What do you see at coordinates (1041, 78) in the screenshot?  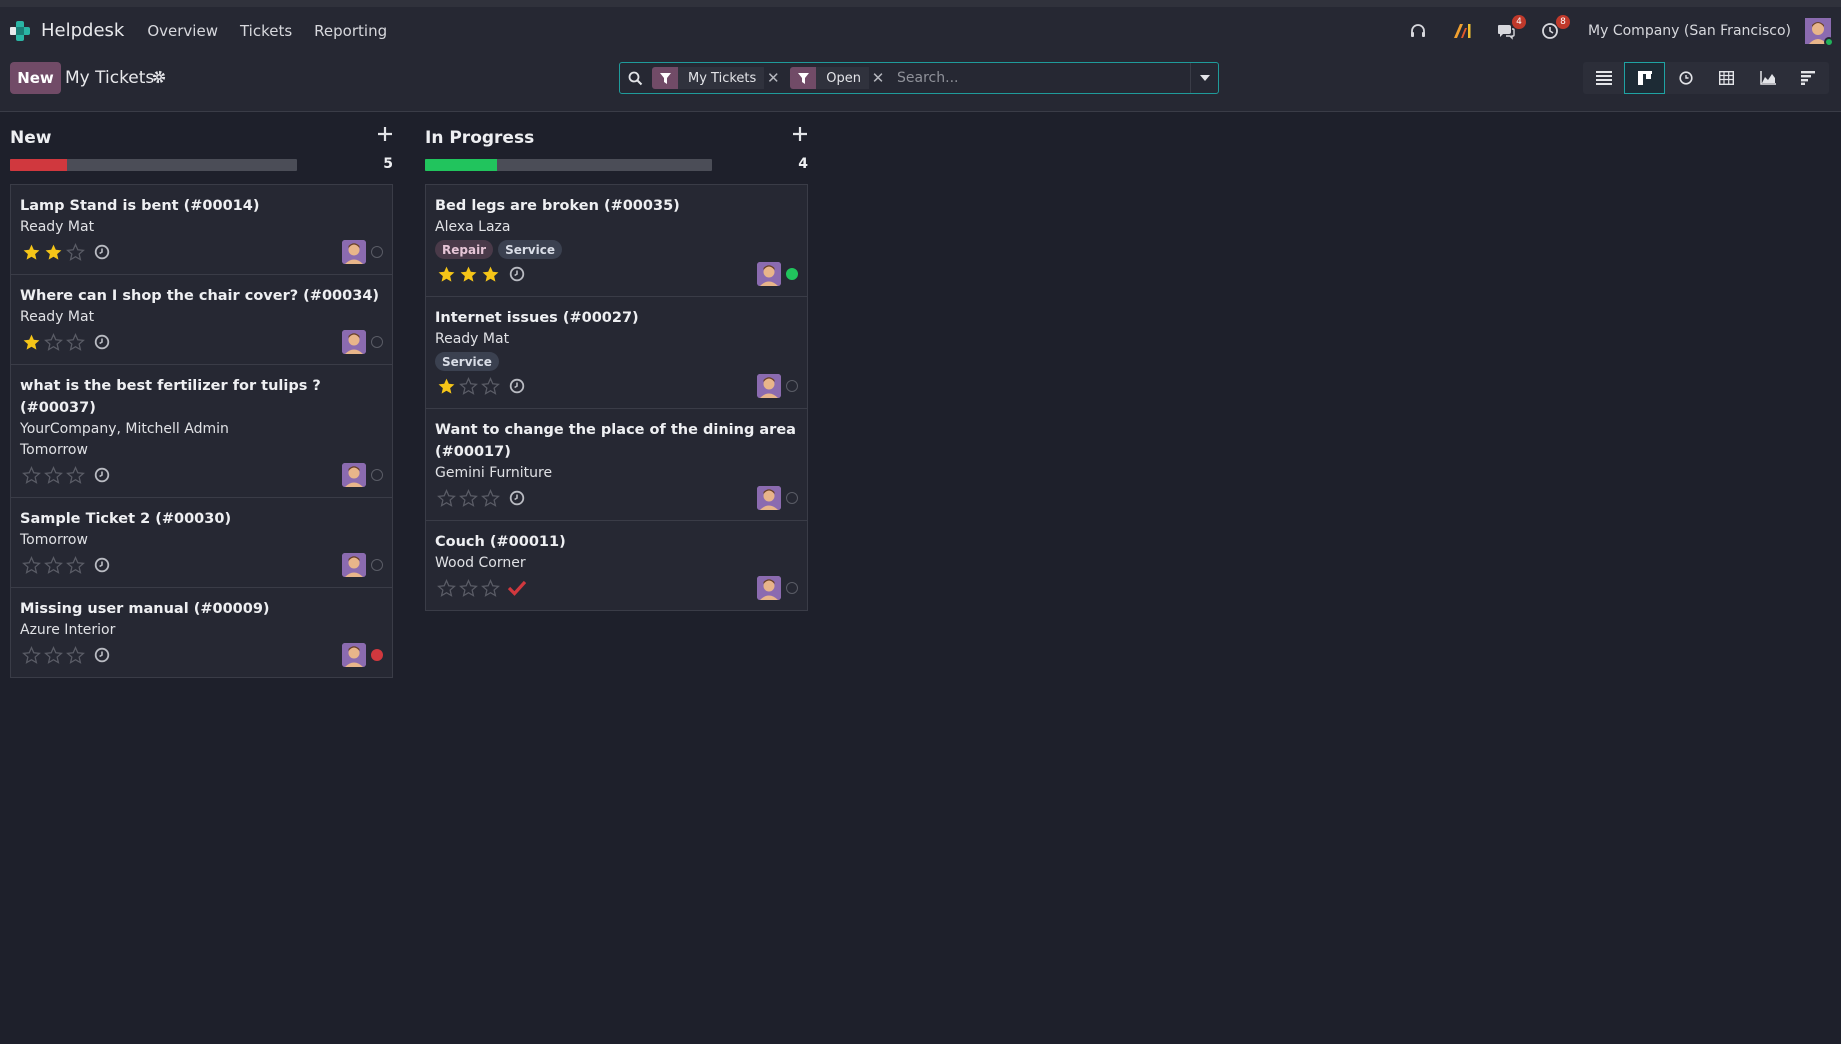 I see `search-input` at bounding box center [1041, 78].